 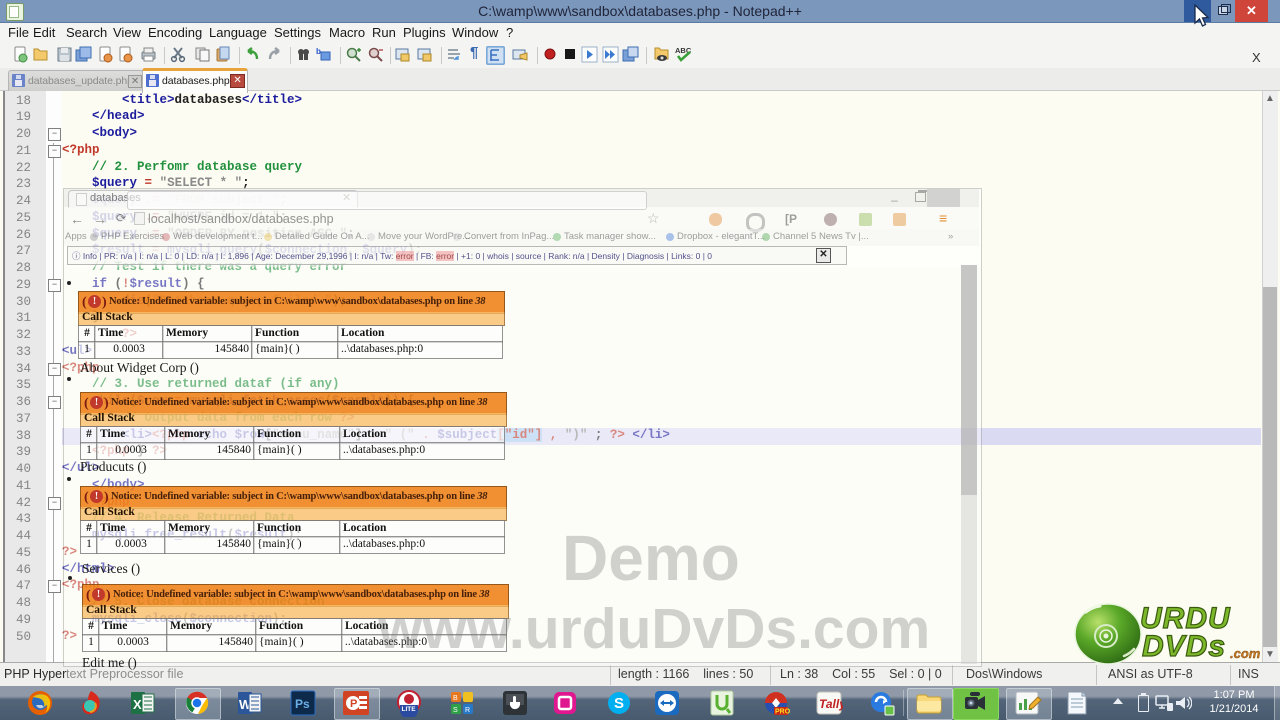 What do you see at coordinates (302, 704) in the screenshot?
I see `svg-text: Ps` at bounding box center [302, 704].